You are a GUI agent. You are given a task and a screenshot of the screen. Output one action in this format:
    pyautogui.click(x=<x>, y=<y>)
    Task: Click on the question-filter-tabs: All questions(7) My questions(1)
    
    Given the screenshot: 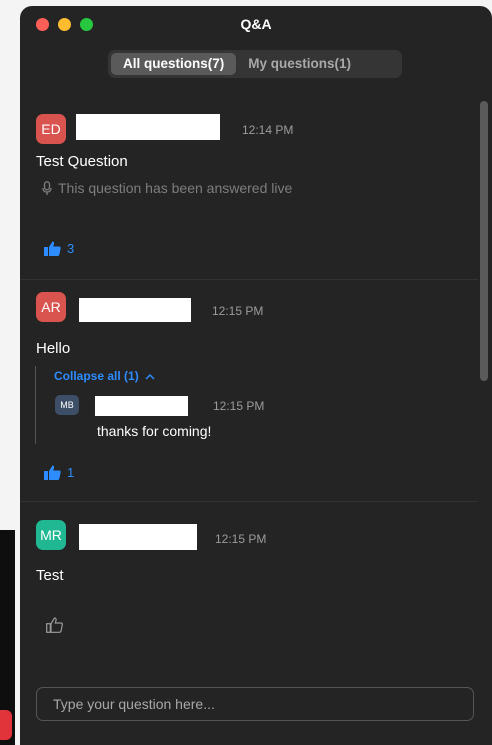 What is the action you would take?
    pyautogui.click(x=255, y=64)
    